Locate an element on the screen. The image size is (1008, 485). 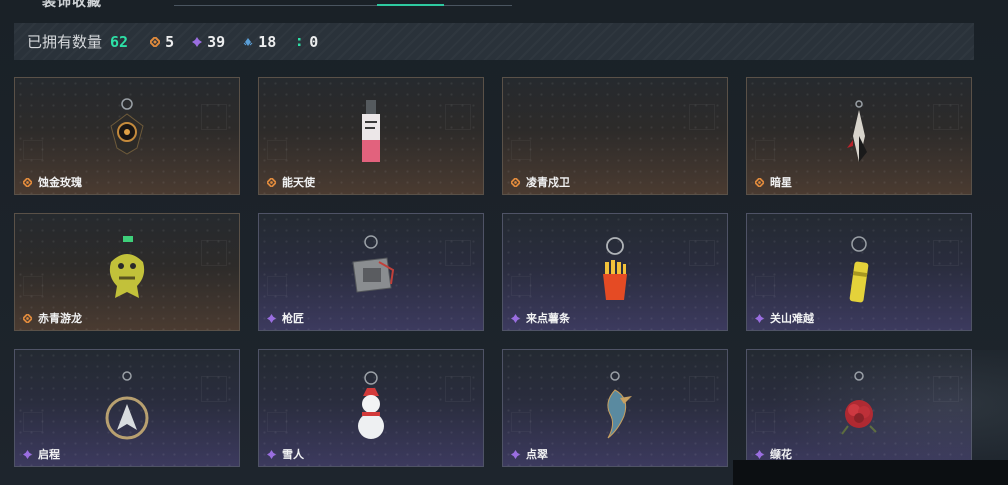
green-diamond-icon is located at coordinates (299, 41).